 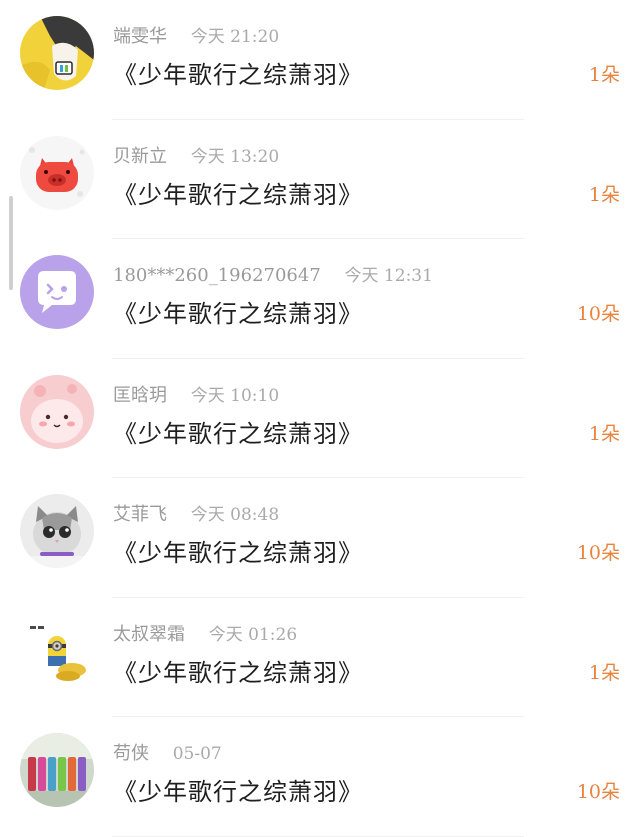 What do you see at coordinates (167, 752) in the screenshot?
I see `record-meta: 苟侠 05-07` at bounding box center [167, 752].